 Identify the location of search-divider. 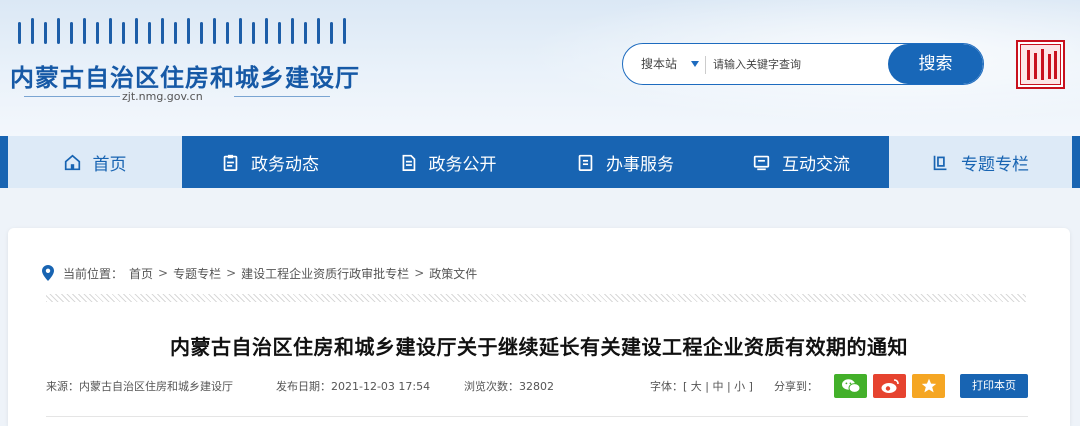
(705, 65).